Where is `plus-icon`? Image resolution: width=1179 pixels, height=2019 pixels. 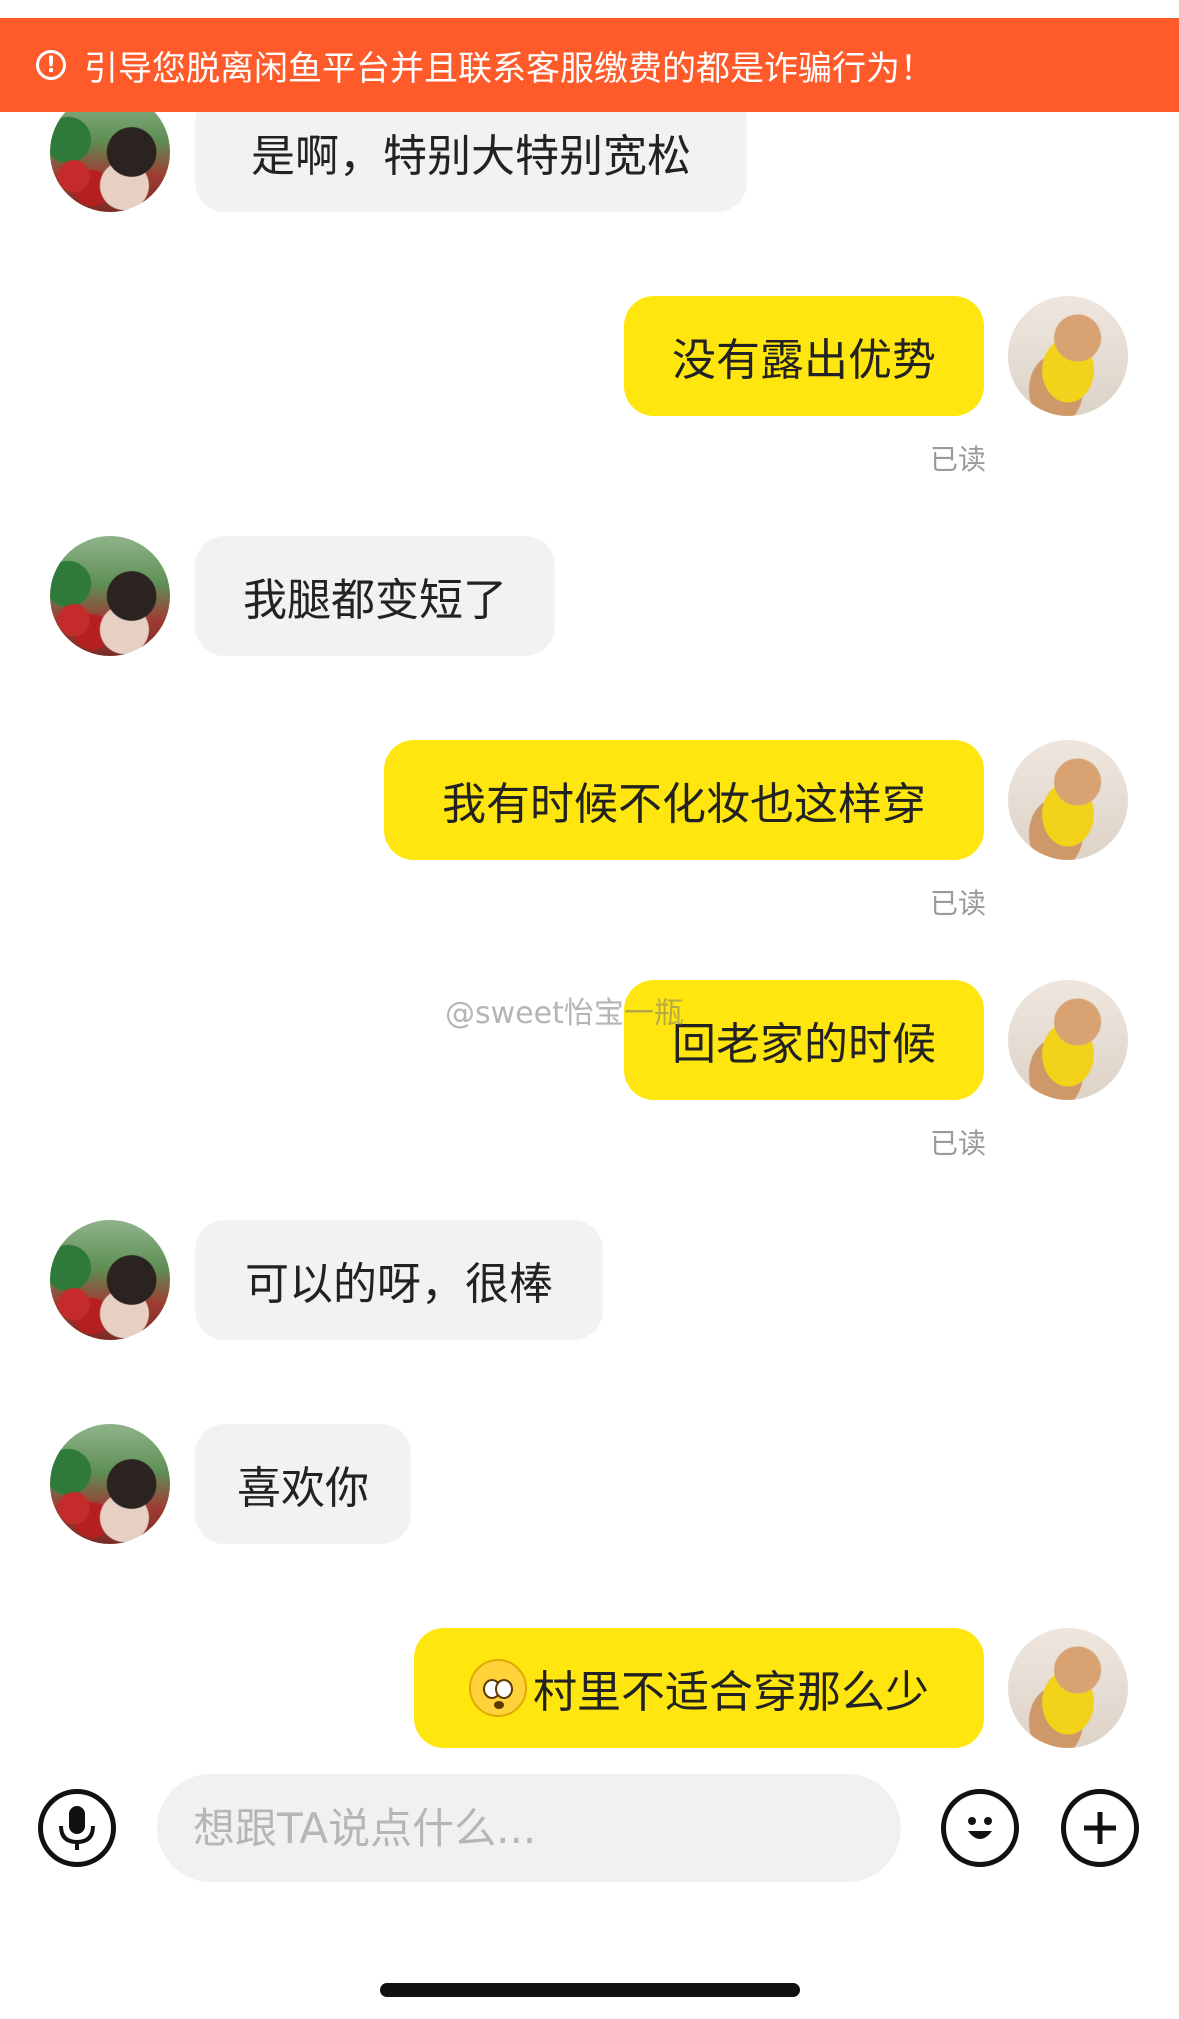
plus-icon is located at coordinates (1100, 1828).